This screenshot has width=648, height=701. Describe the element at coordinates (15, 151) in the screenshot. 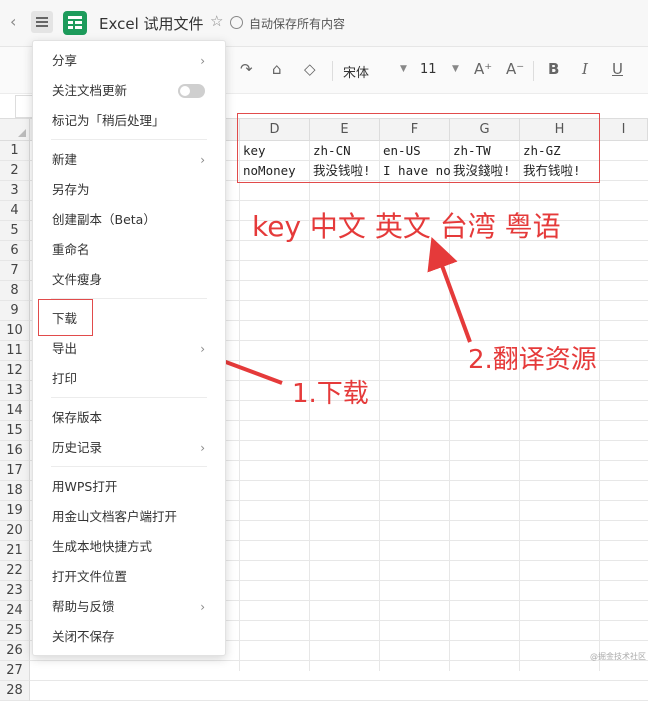

I see `row-header: 1` at that location.